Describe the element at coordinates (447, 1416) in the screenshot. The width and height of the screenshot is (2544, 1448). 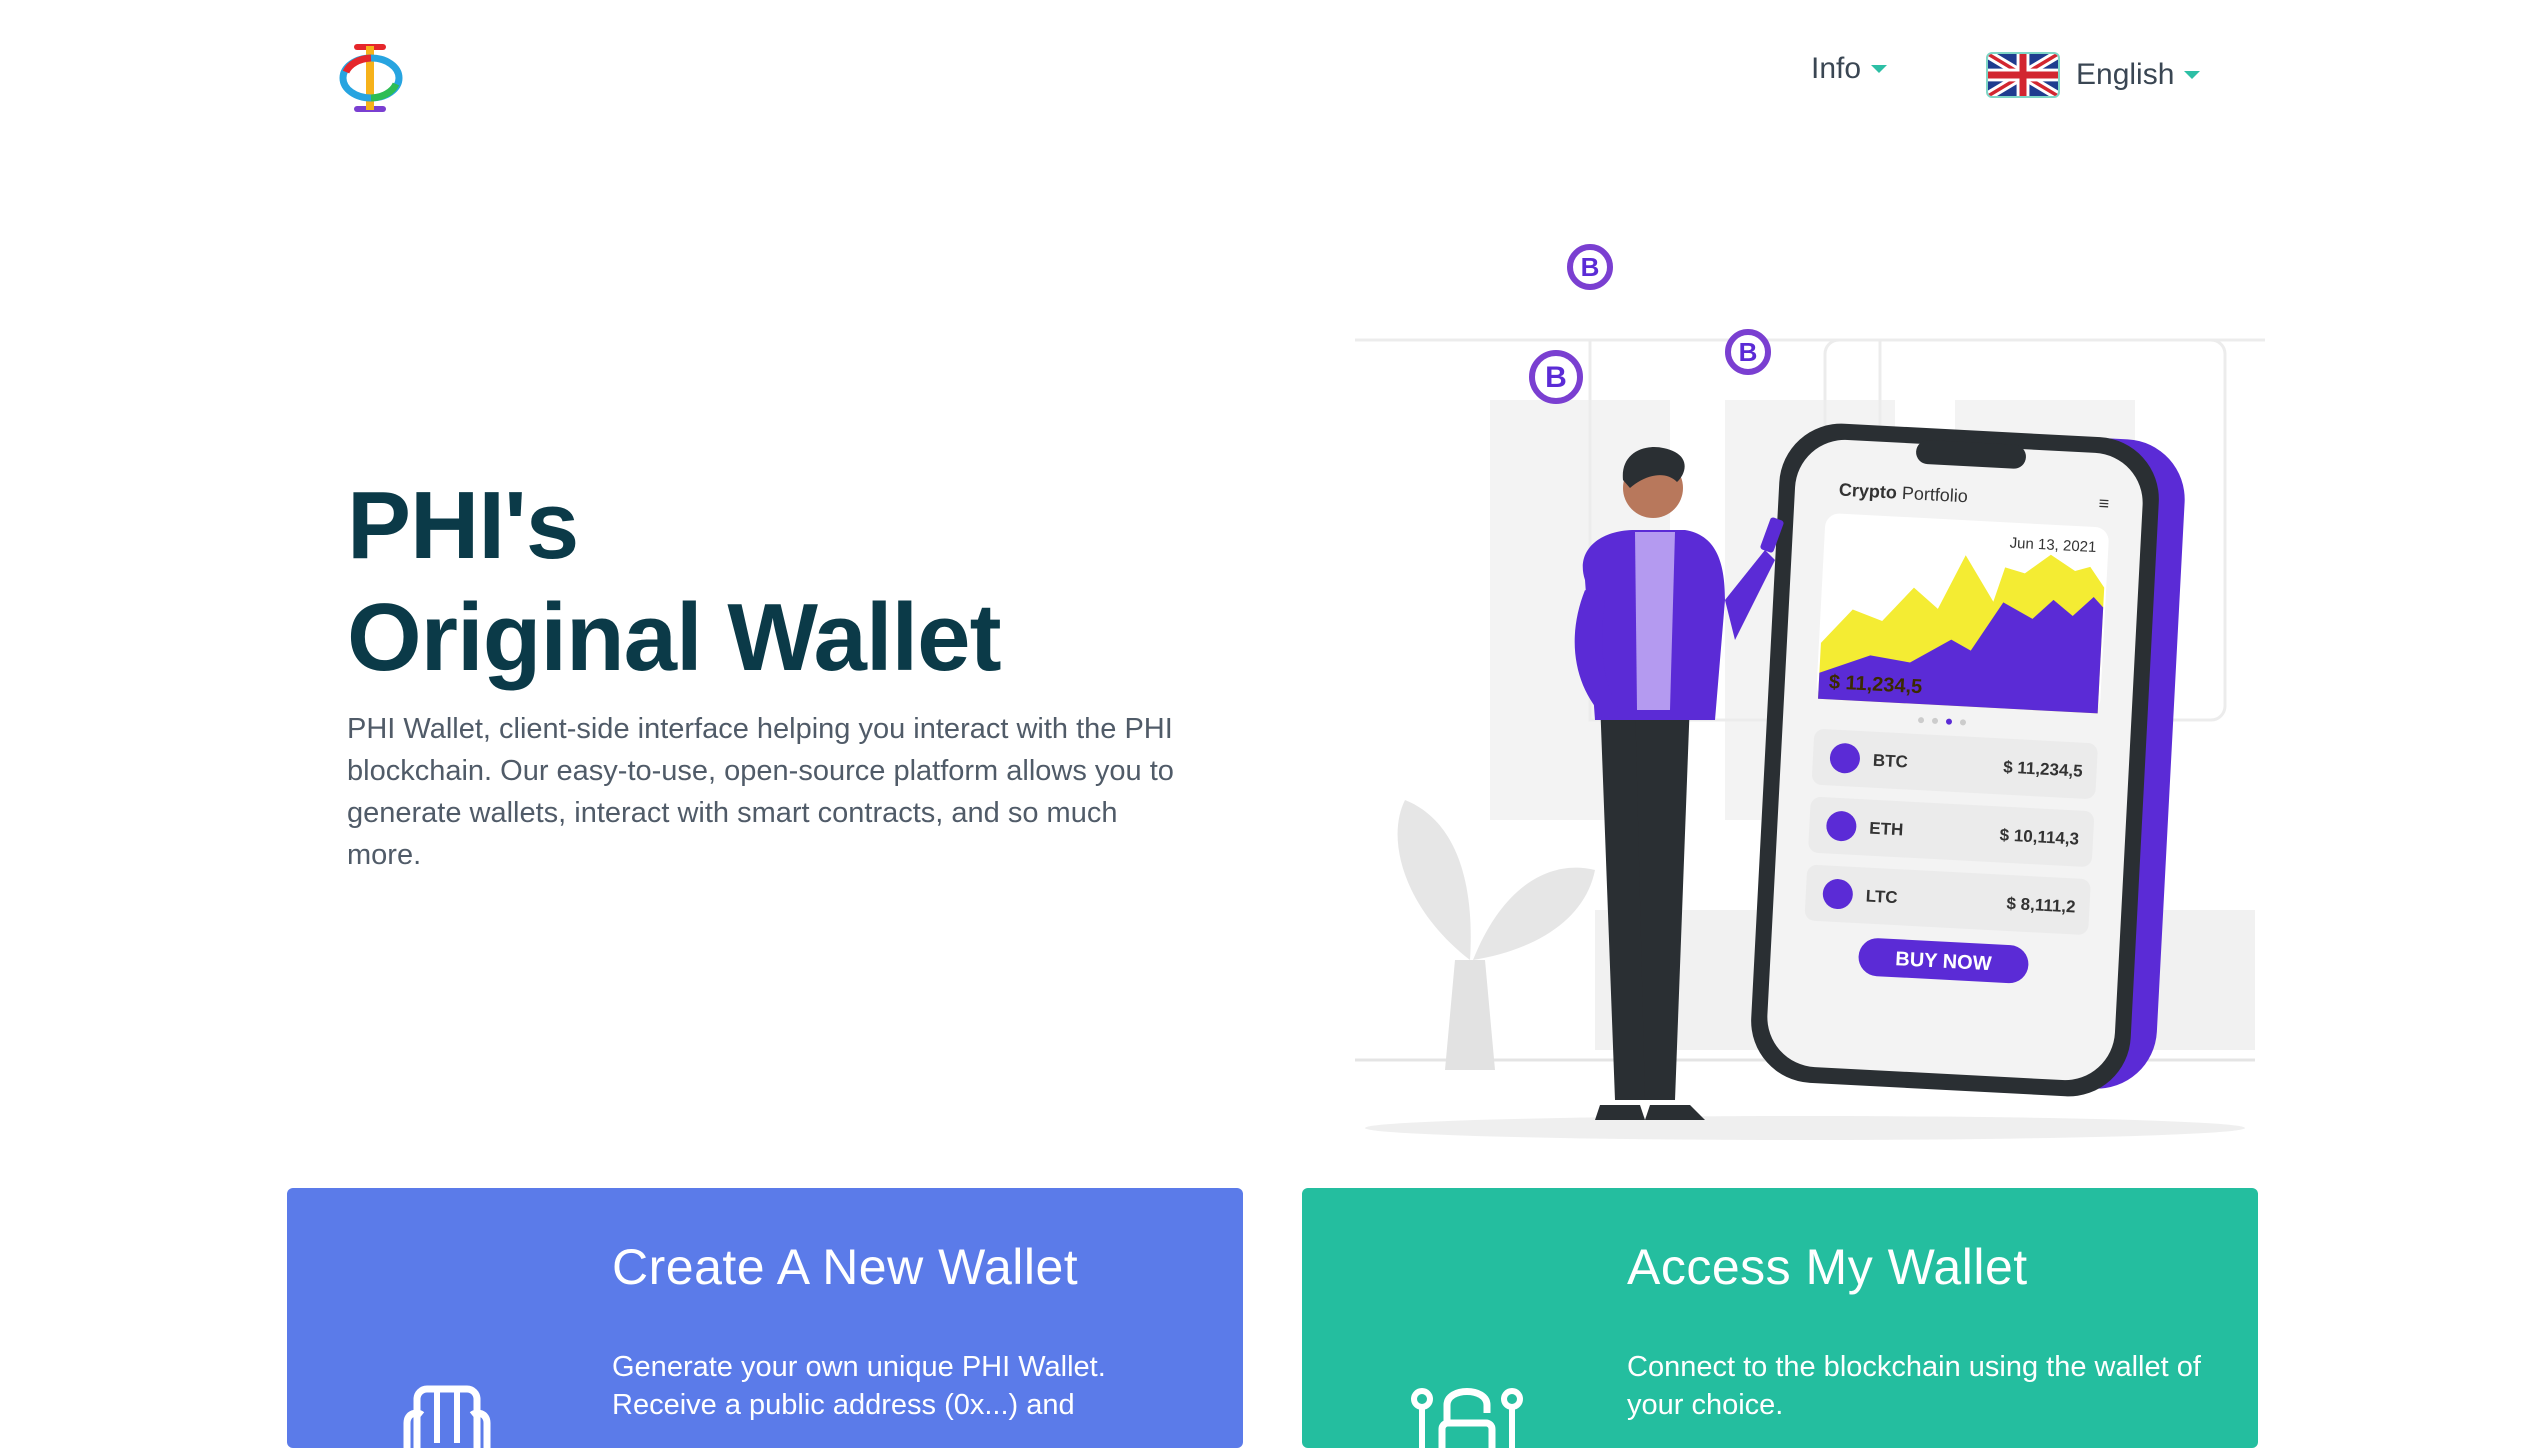
I see `wallet-icon` at that location.